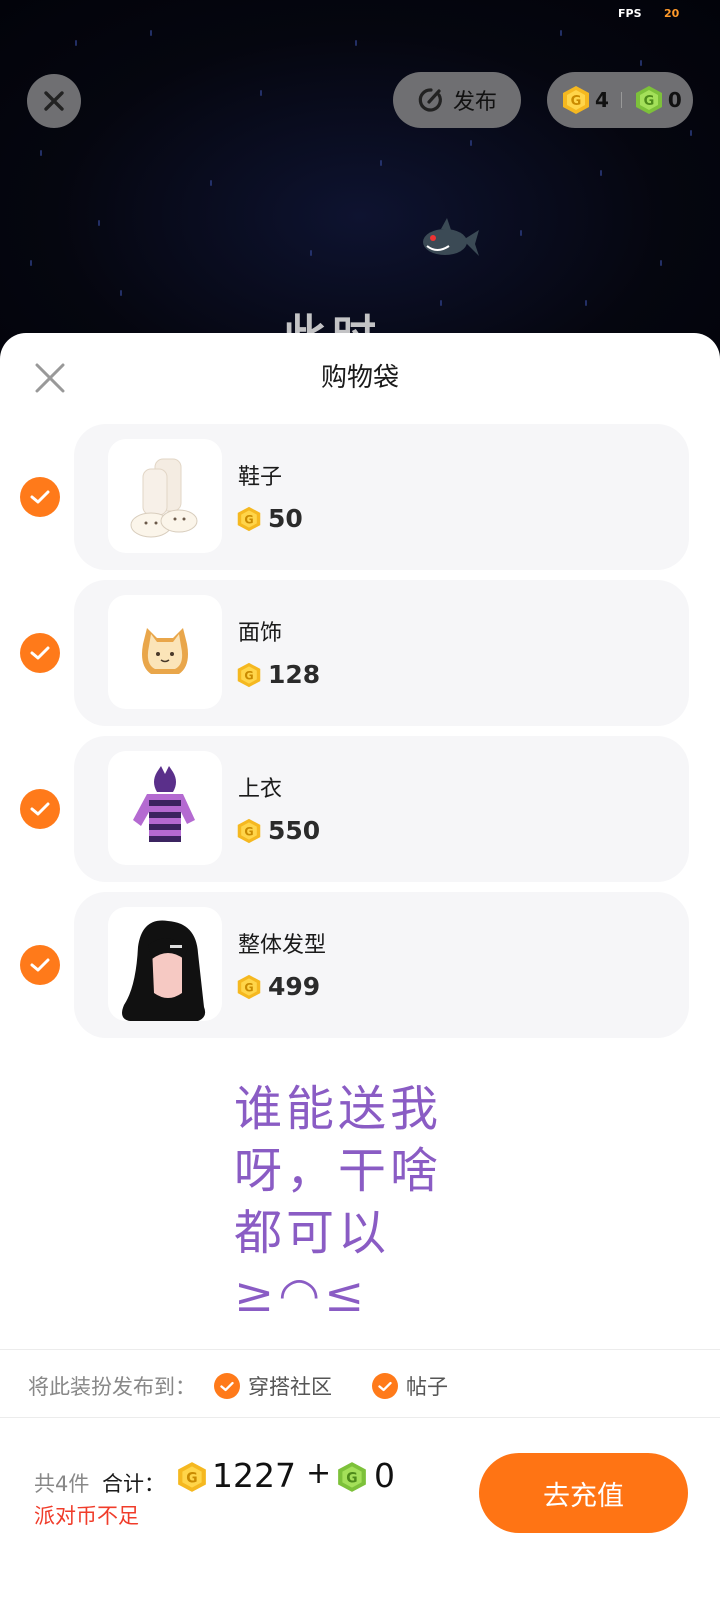 This screenshot has height=1600, width=720. I want to click on item-price: G 50, so click(269, 518).